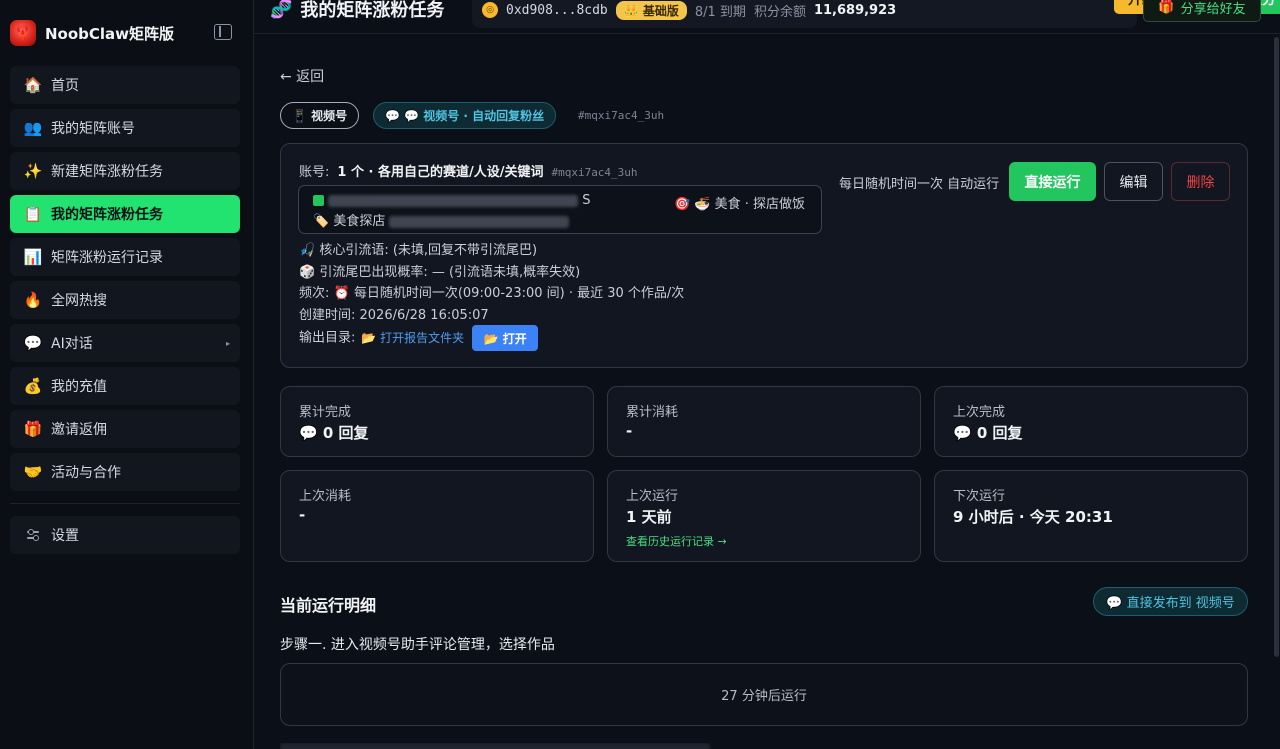  Describe the element at coordinates (720, 12) in the screenshot. I see `plan-expiry: 8/1 到期` at that location.